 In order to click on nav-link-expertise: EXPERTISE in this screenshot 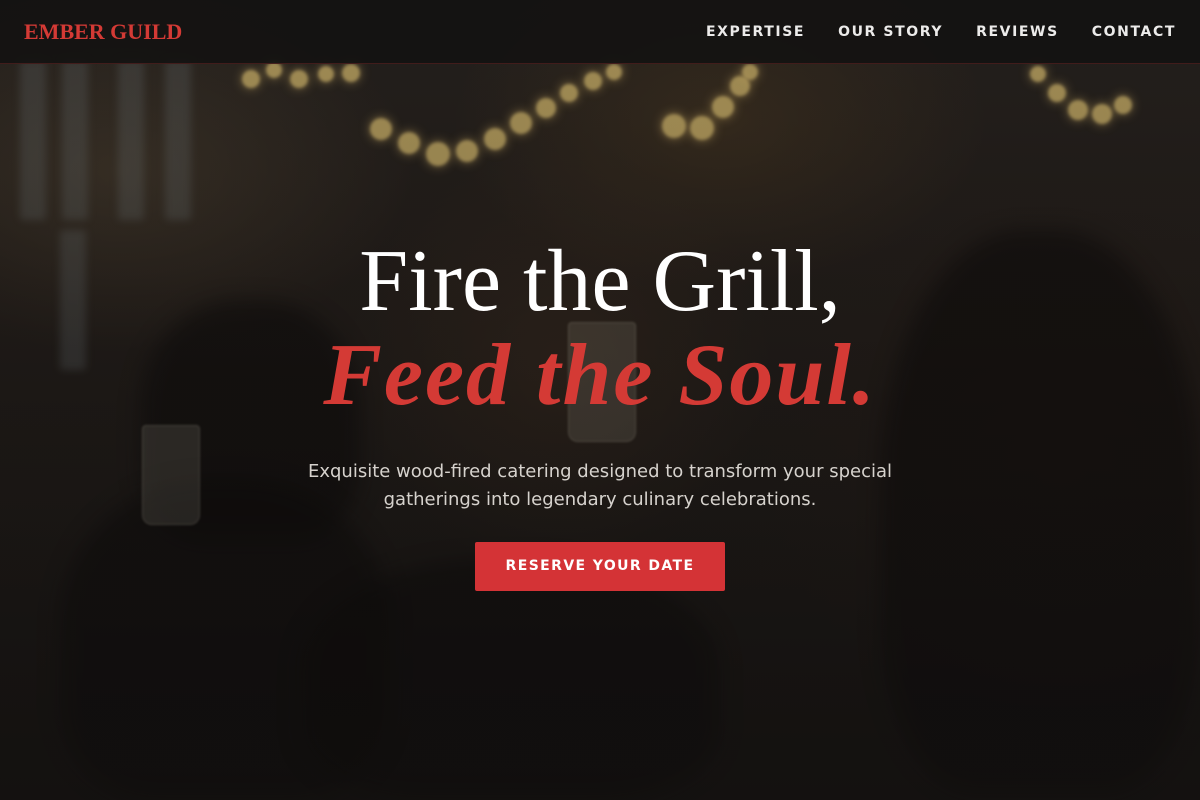, I will do `click(755, 32)`.